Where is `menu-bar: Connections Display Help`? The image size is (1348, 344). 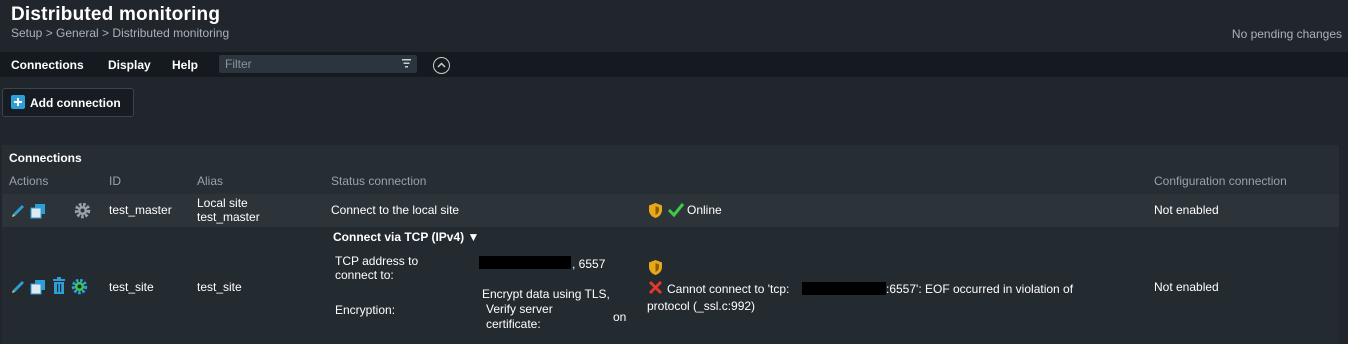 menu-bar: Connections Display Help is located at coordinates (674, 64).